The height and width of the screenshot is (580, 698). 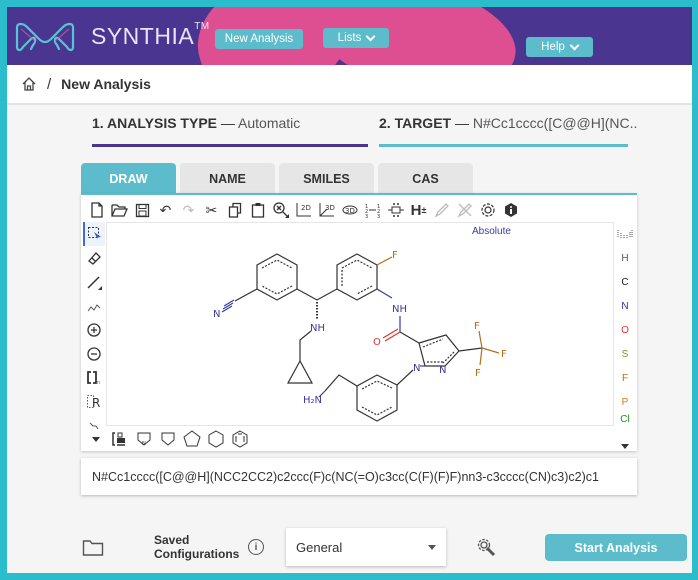 I want to click on step-label: 2. TARGET, so click(x=415, y=123).